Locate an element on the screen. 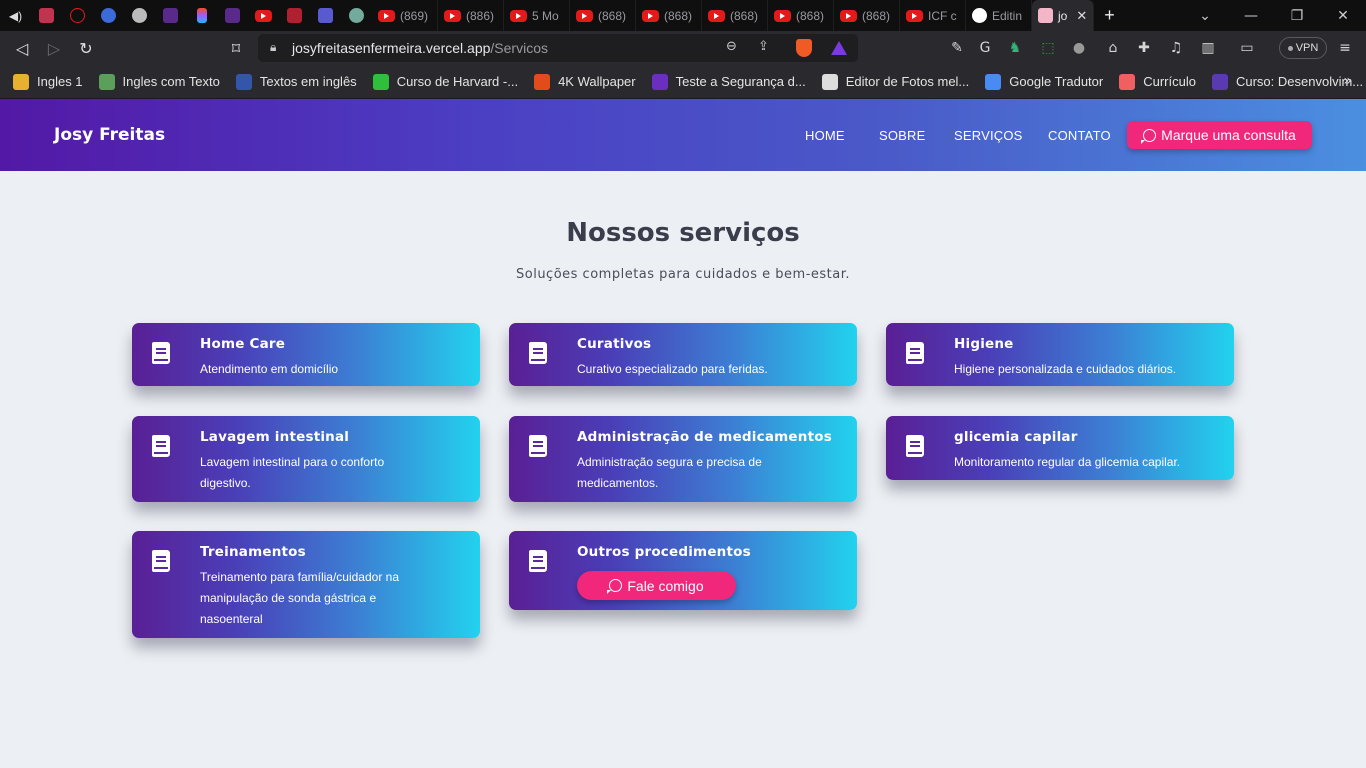 This screenshot has width=1366, height=768. tab-youtube: (869) is located at coordinates (405, 15).